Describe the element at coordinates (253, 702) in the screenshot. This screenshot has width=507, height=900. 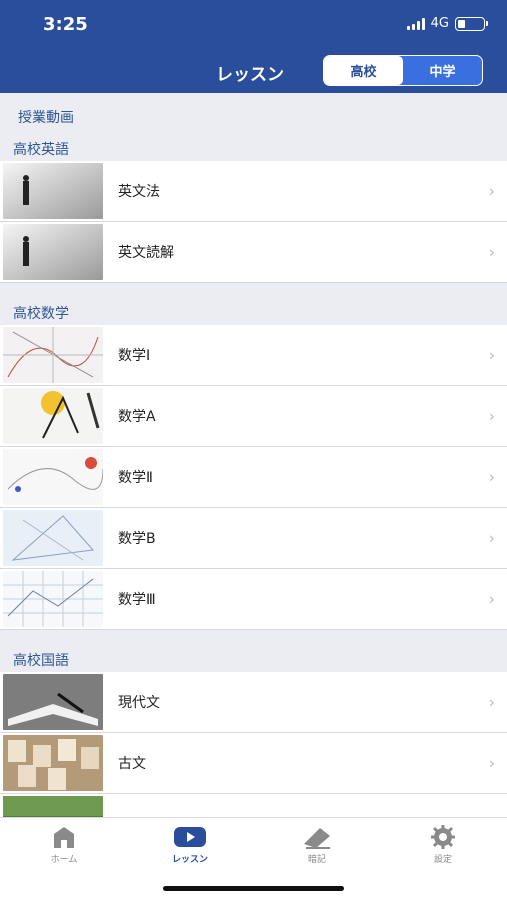
I see `list-item-modern-japanese: 現代文 ›` at that location.